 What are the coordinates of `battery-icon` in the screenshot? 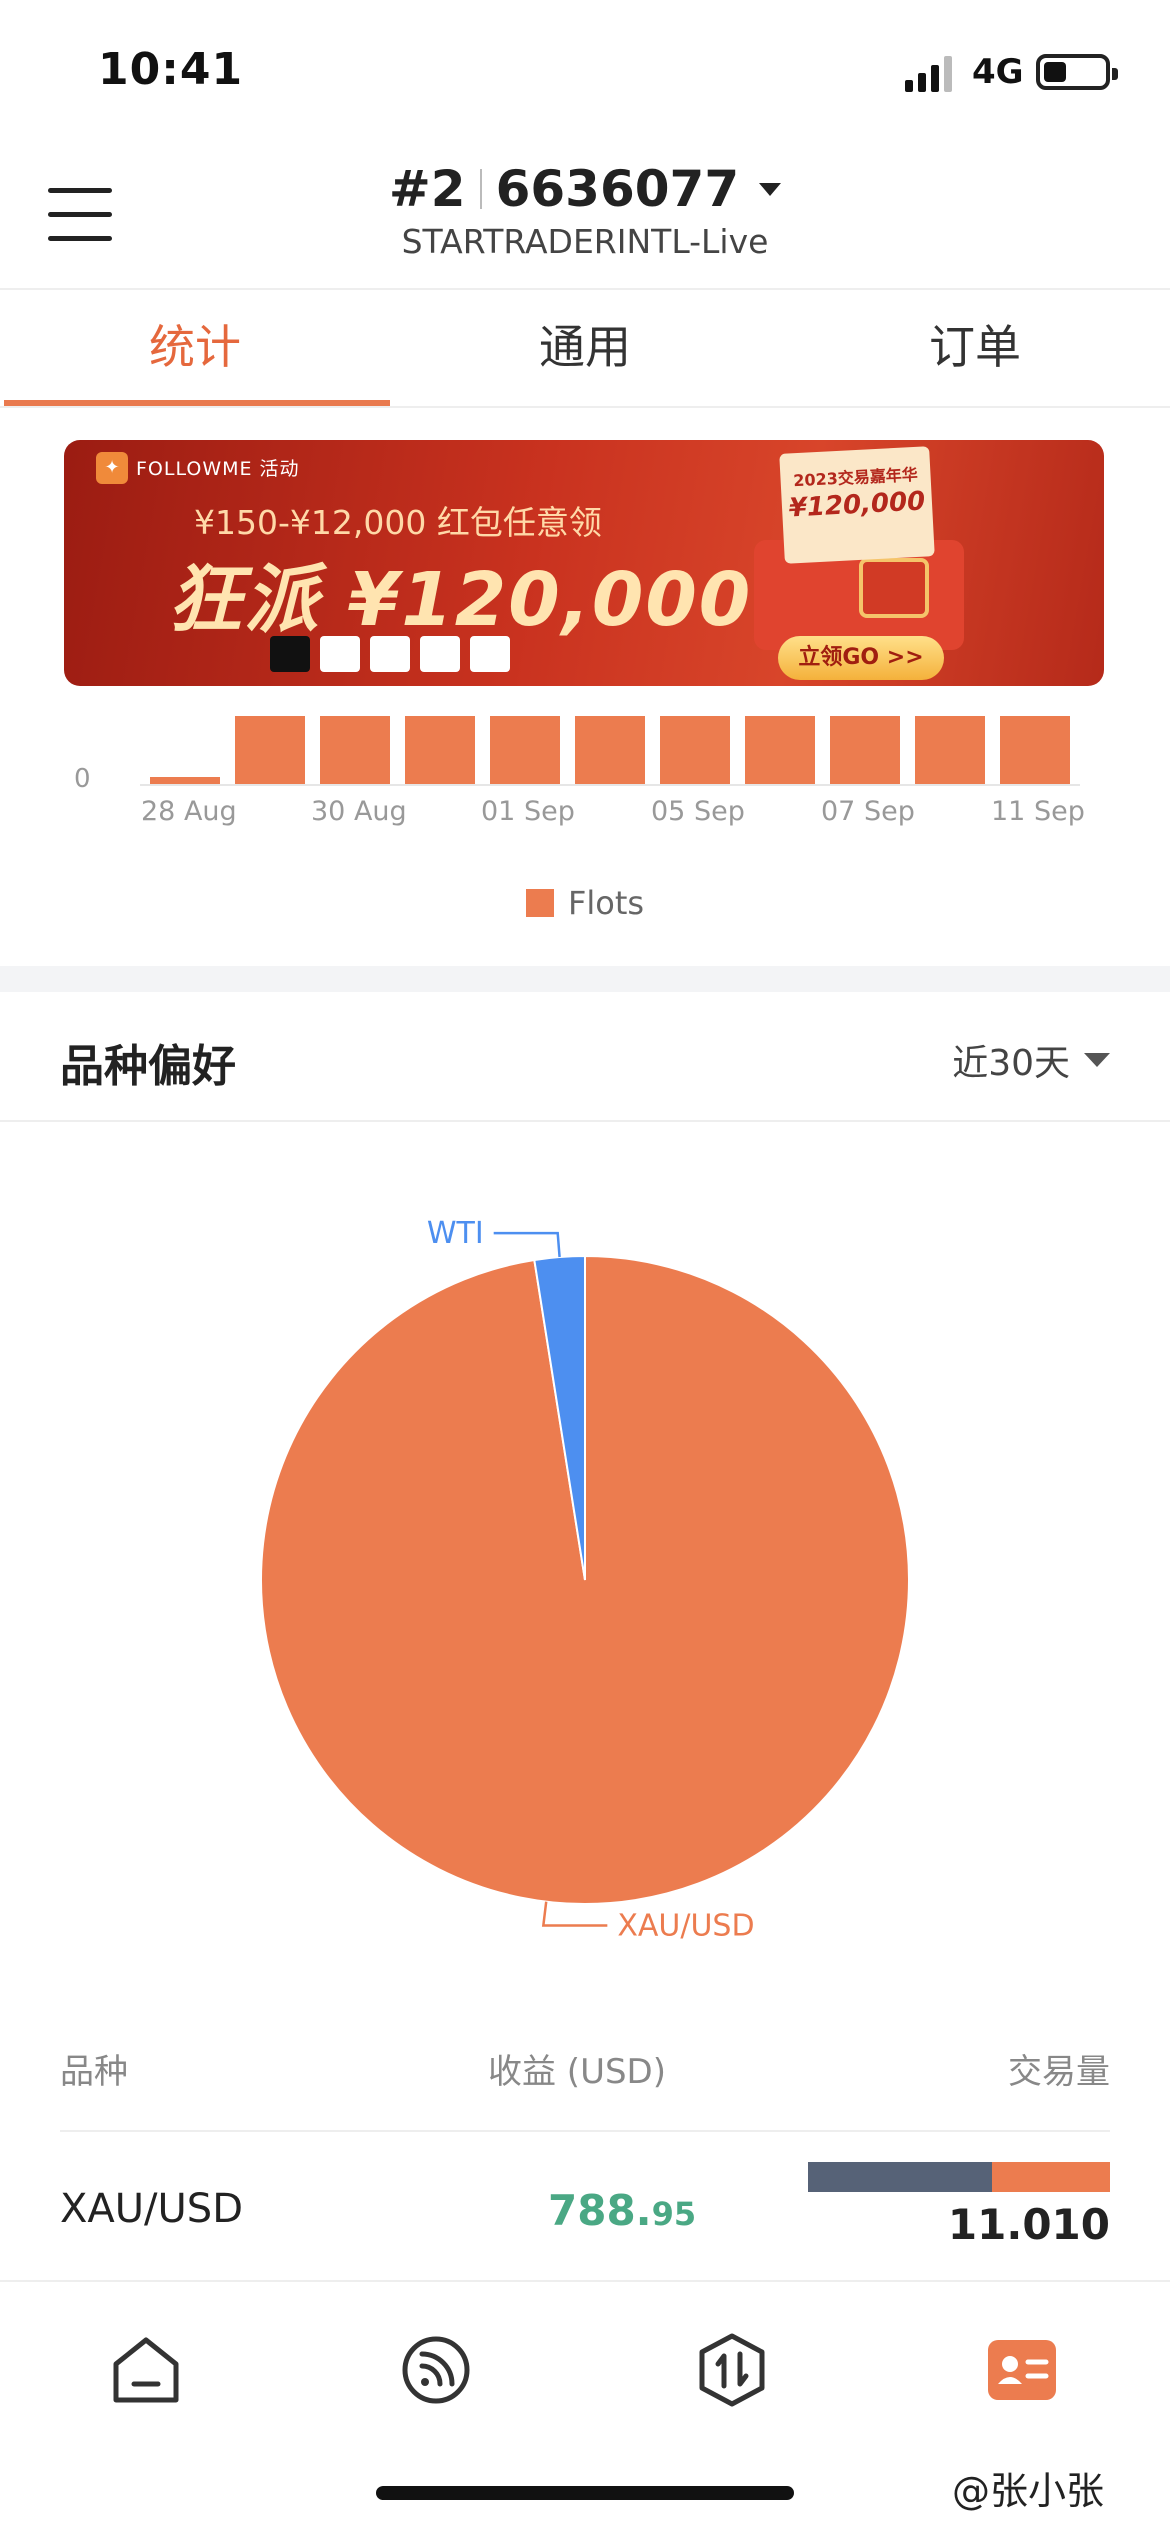 It's located at (1077, 72).